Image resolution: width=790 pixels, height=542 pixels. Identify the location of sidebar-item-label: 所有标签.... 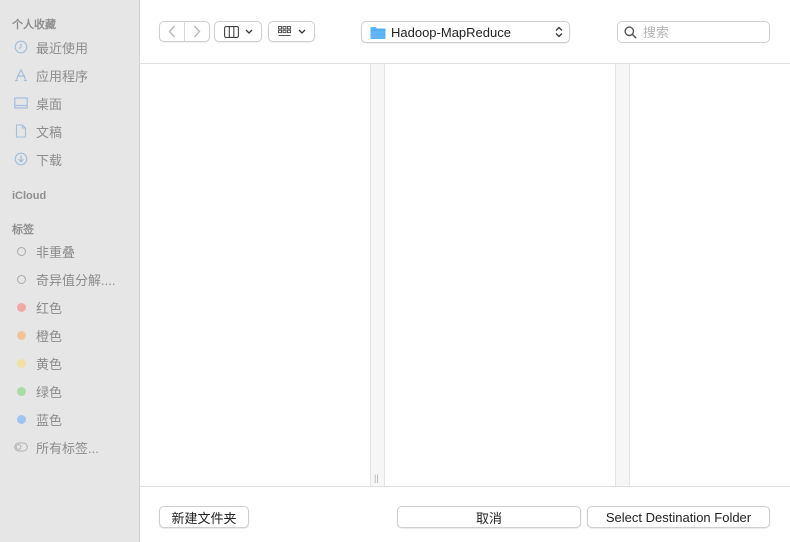
(67, 448).